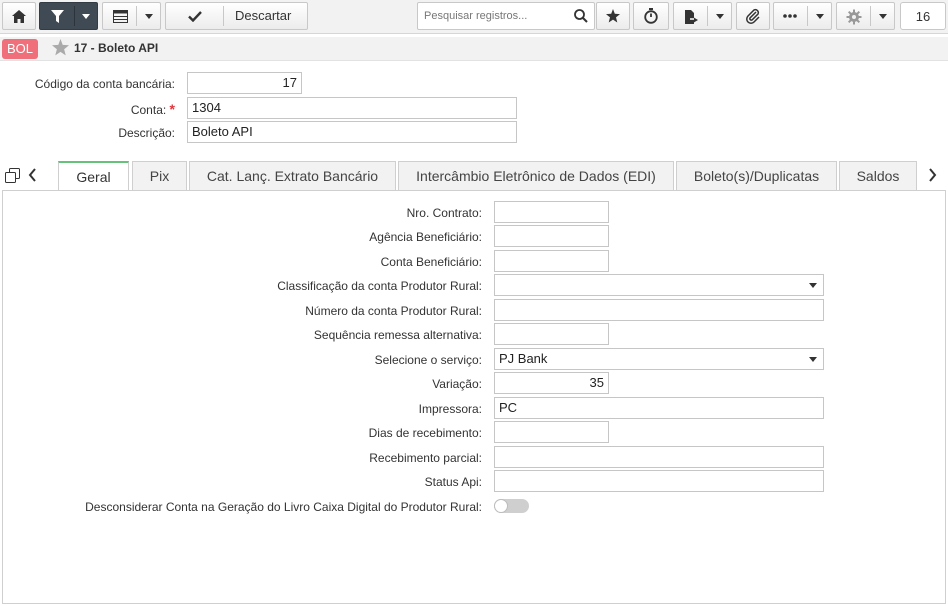 The height and width of the screenshot is (606, 948). Describe the element at coordinates (20, 49) in the screenshot. I see `status-badge: BOL` at that location.